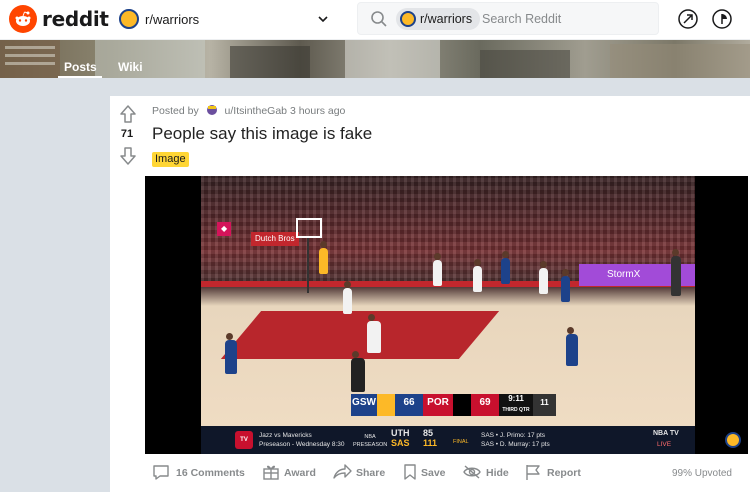 The height and width of the screenshot is (492, 750). What do you see at coordinates (275, 239) in the screenshot?
I see `dutch-bros-ad: Dutch Bros` at bounding box center [275, 239].